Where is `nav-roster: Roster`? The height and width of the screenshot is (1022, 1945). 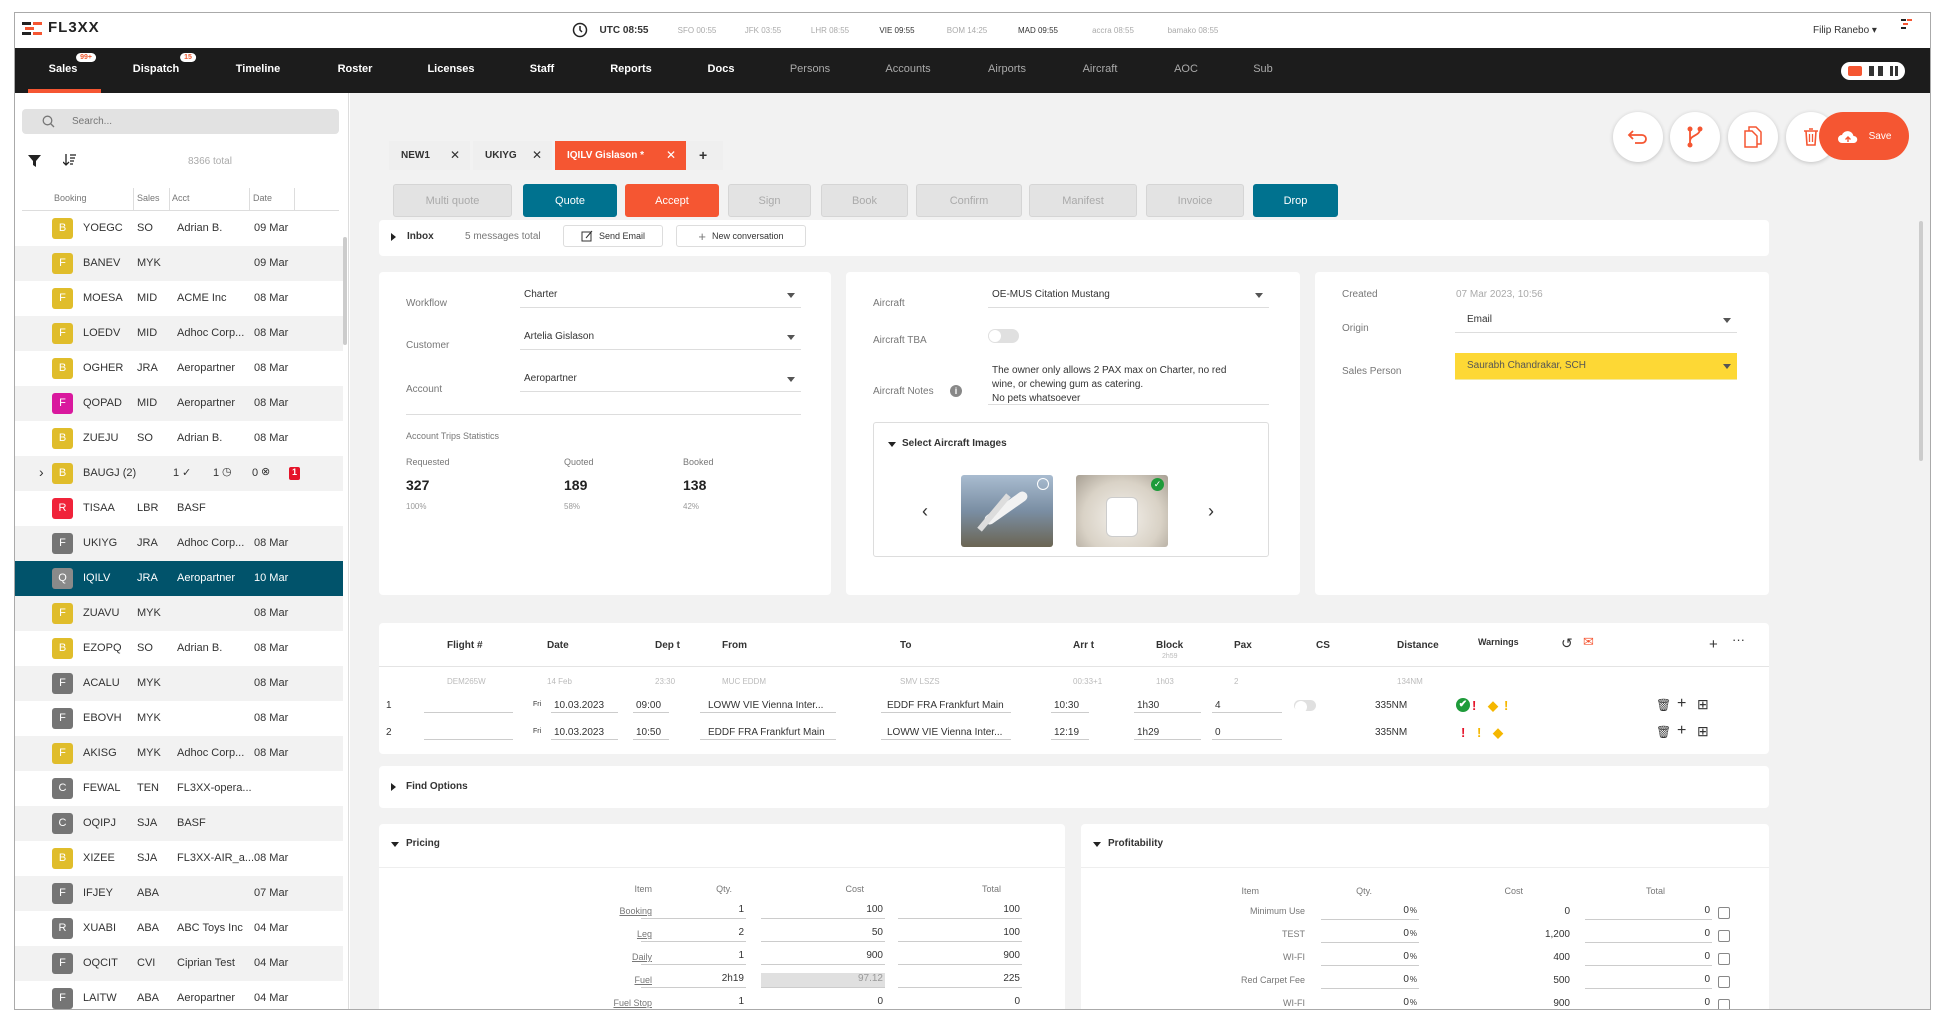
nav-roster: Roster is located at coordinates (355, 69).